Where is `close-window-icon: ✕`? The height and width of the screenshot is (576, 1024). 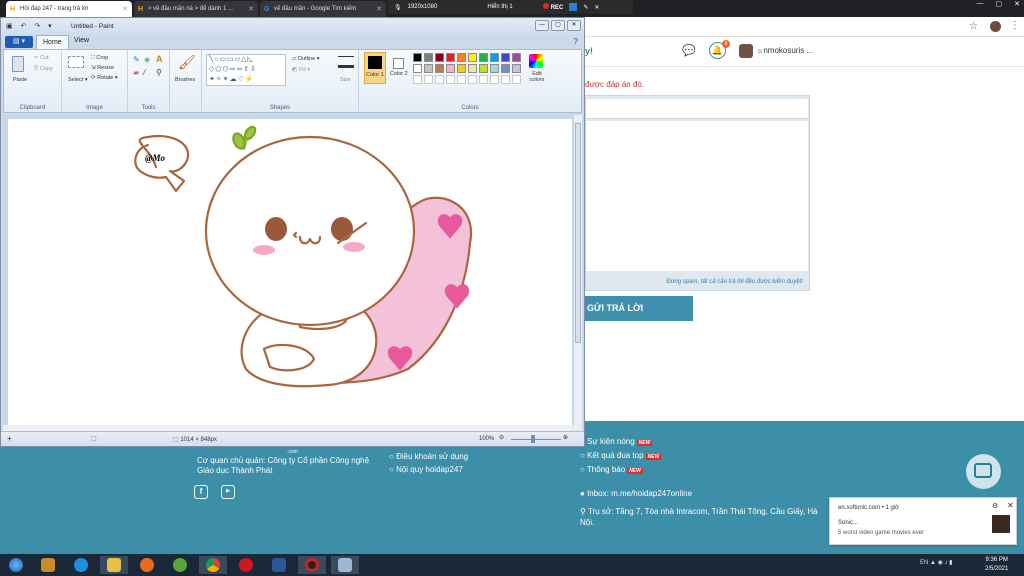
close-window-icon: ✕ is located at coordinates (1017, 5).